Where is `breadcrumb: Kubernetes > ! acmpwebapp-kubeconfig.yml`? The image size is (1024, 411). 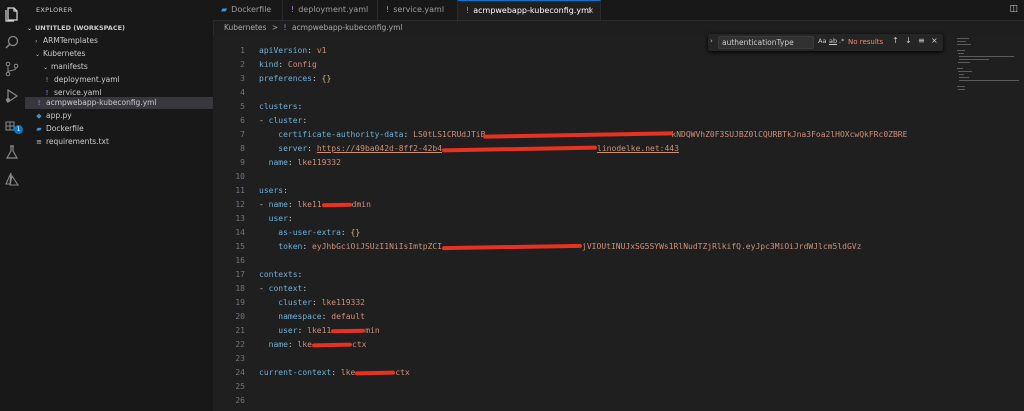
breadcrumb: Kubernetes > ! acmpwebapp-kubeconfig.yml is located at coordinates (313, 28).